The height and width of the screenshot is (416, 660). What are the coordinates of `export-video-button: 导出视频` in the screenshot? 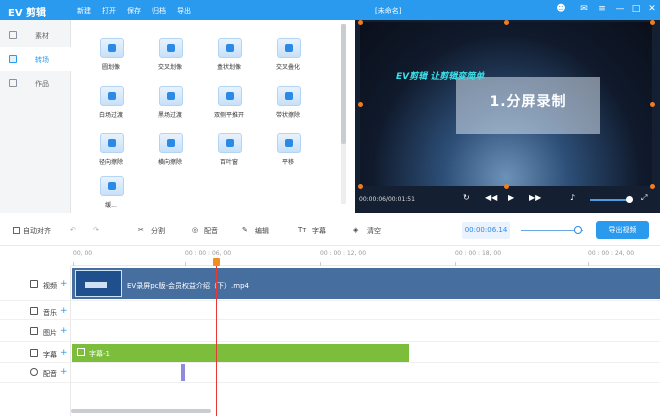 It's located at (622, 230).